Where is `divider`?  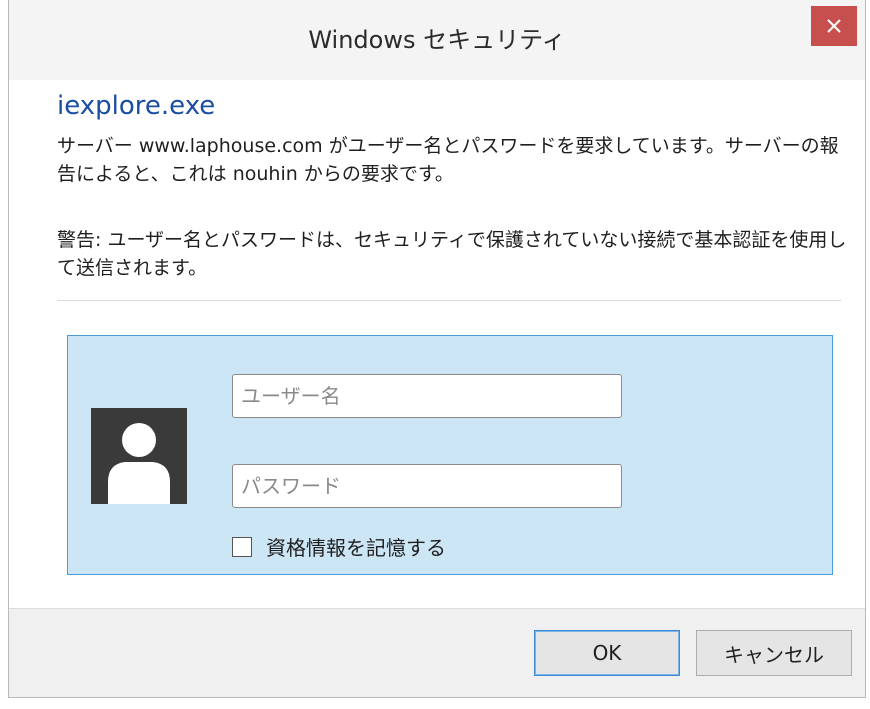 divider is located at coordinates (449, 300).